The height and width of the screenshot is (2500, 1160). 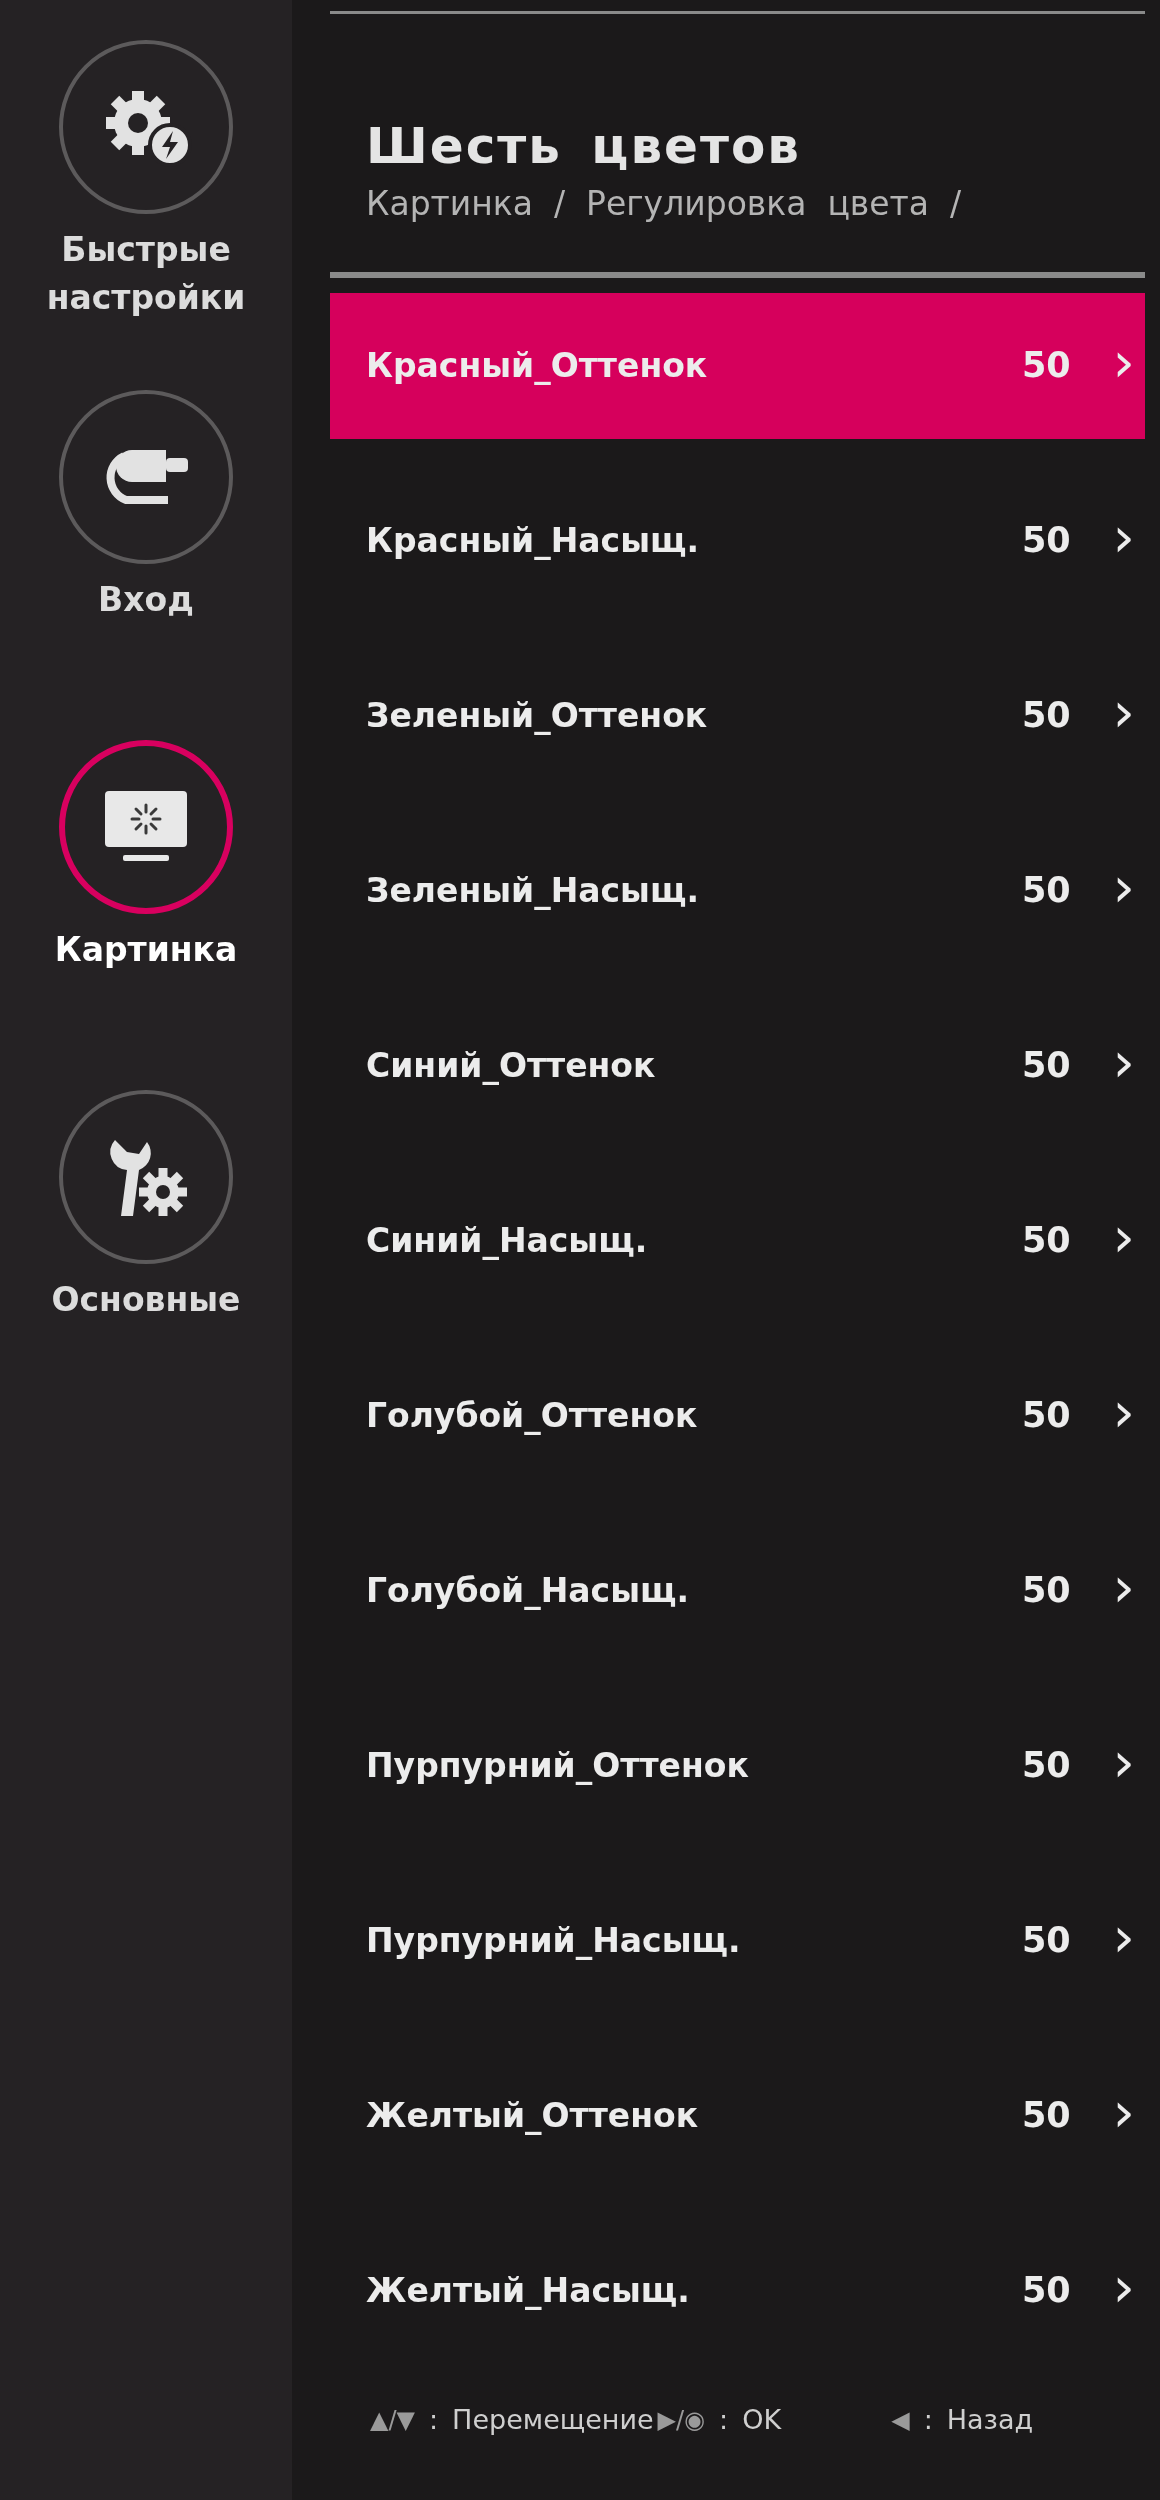 I want to click on row-label: Синий_Оттенок, so click(x=511, y=1065).